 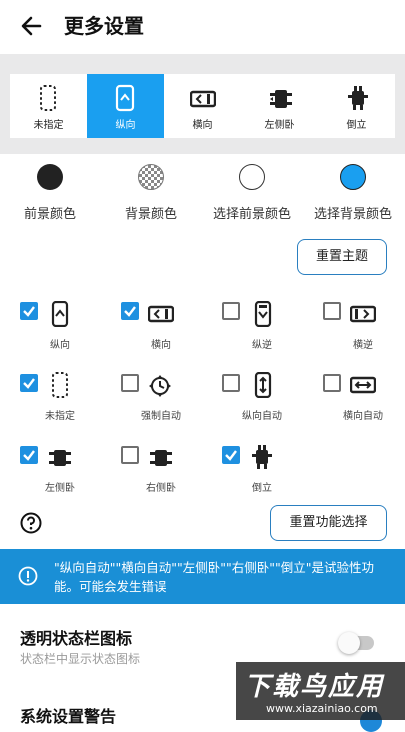 I want to click on checkbox-landscape, so click(x=130, y=311).